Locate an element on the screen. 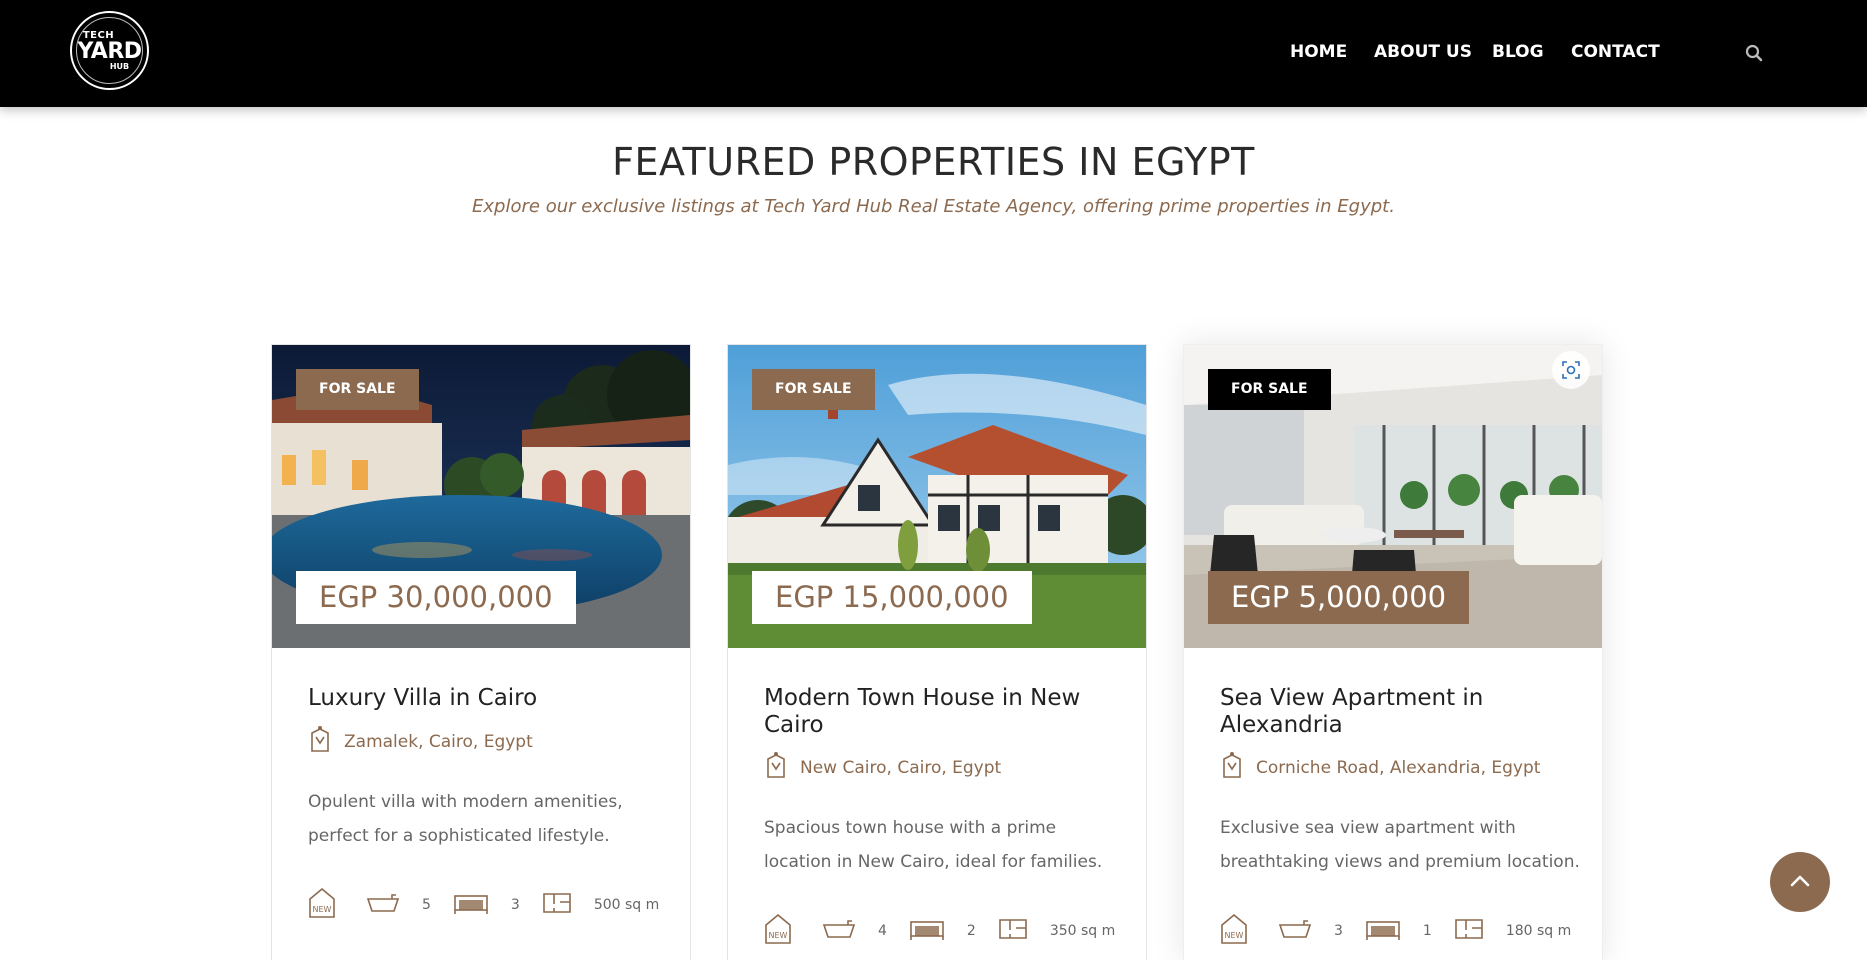 The height and width of the screenshot is (960, 1867). property-features: NEW 5 3 500 sq m is located at coordinates (483, 905).